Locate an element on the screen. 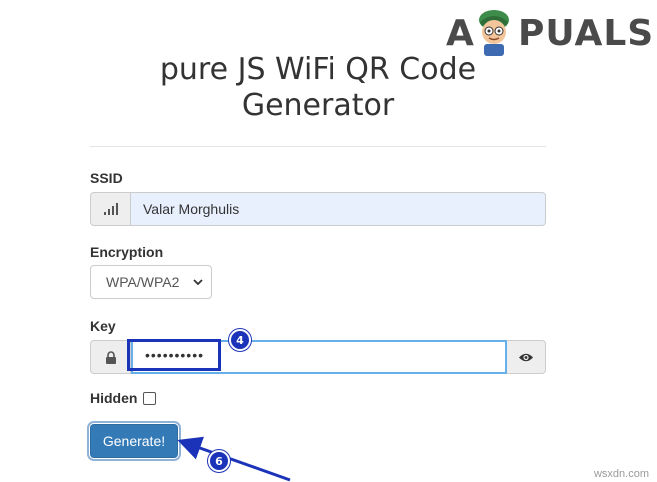 Image resolution: width=657 pixels, height=482 pixels. show-password-button is located at coordinates (526, 357).